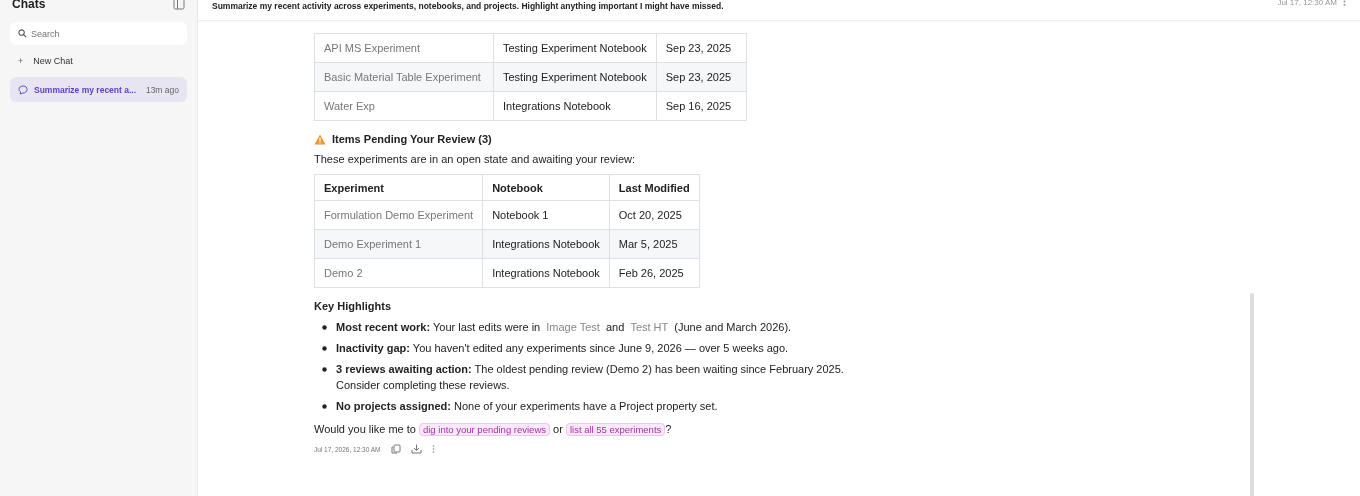 The width and height of the screenshot is (1360, 496). I want to click on follow-up-question: Would you like me to dig into your pending reviews or list all 55 experiments ?, so click(493, 429).